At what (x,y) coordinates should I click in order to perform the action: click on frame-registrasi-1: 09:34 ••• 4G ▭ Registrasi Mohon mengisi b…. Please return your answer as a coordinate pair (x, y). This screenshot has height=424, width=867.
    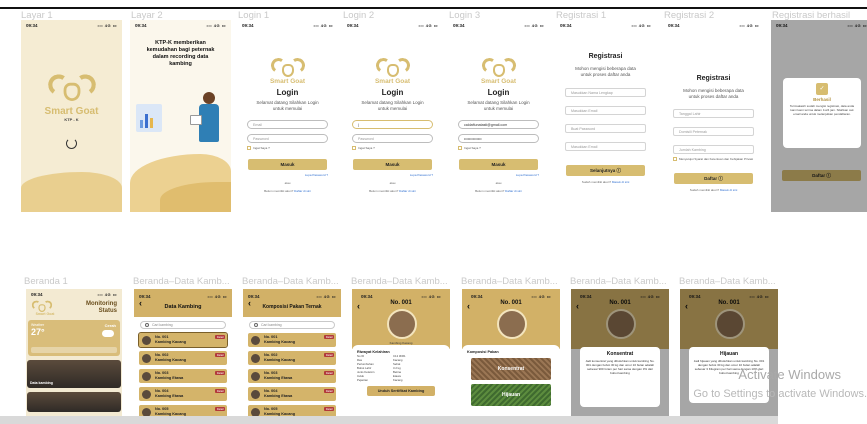
    Looking at the image, I should click on (605, 116).